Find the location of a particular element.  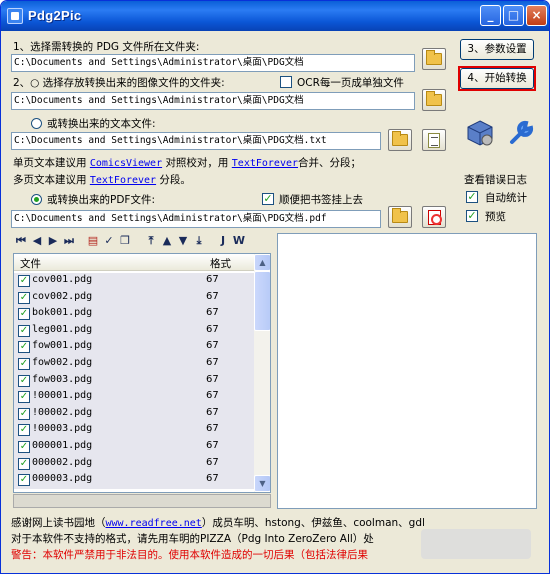

move-top-icon: ⤒ is located at coordinates (151, 241).